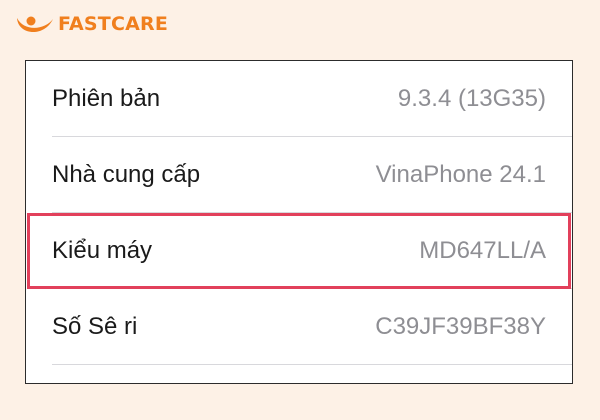 This screenshot has width=600, height=420. I want to click on row-value: C39JF39BF38Y, so click(460, 326).